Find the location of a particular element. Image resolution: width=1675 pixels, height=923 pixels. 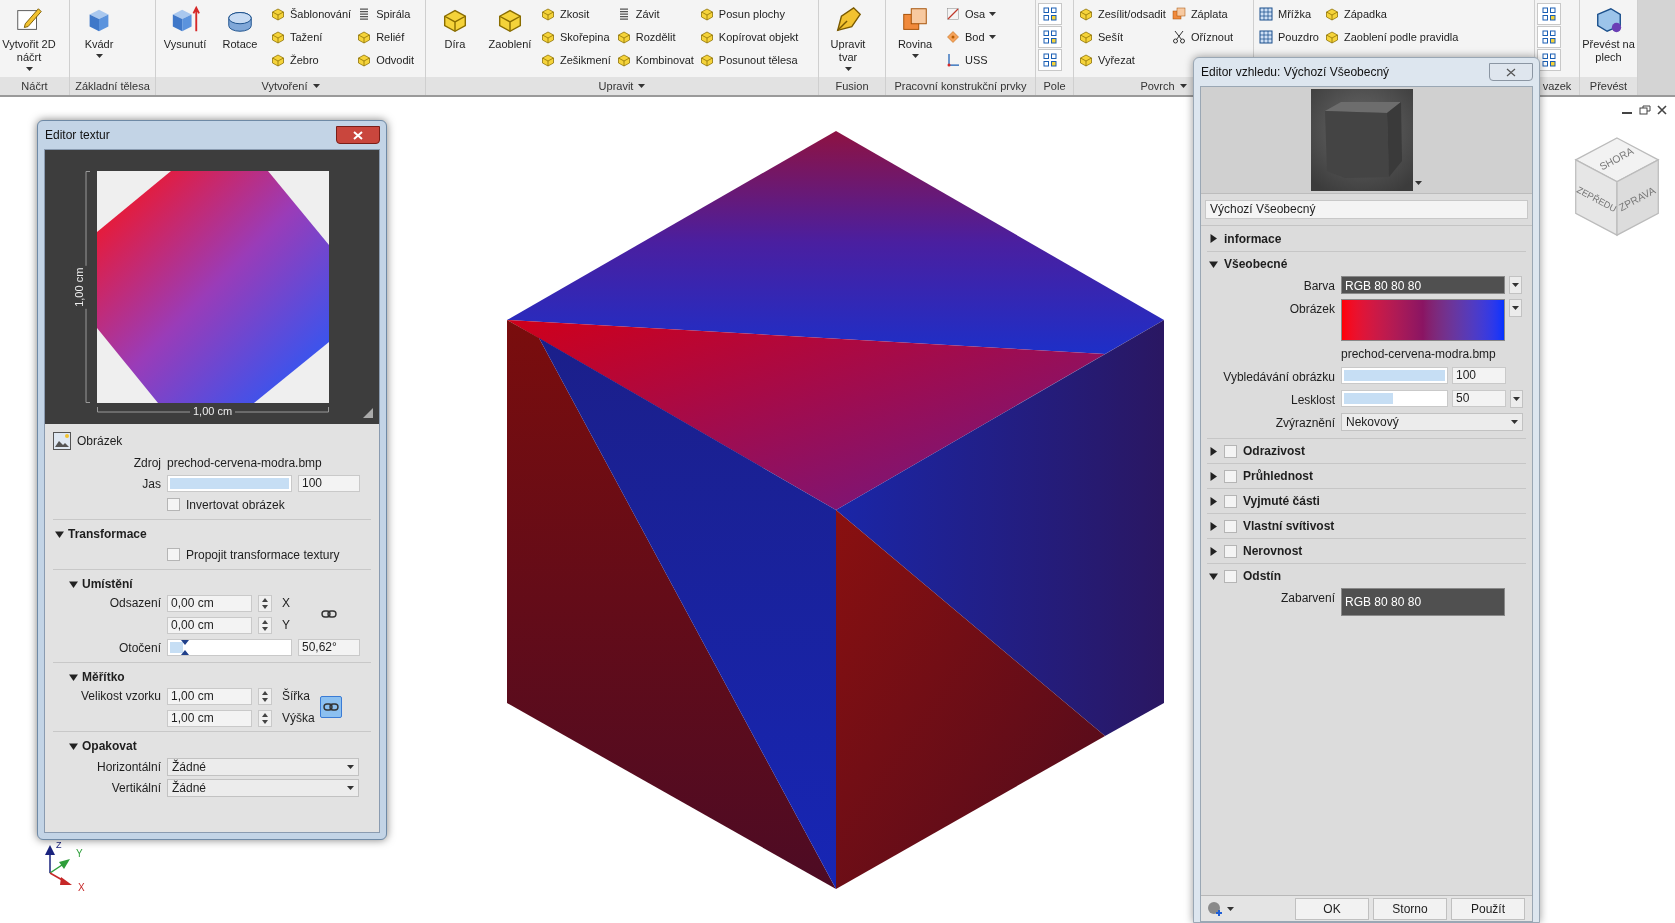

tool-button: Zaoblení podle pravidla is located at coordinates (1391, 37).